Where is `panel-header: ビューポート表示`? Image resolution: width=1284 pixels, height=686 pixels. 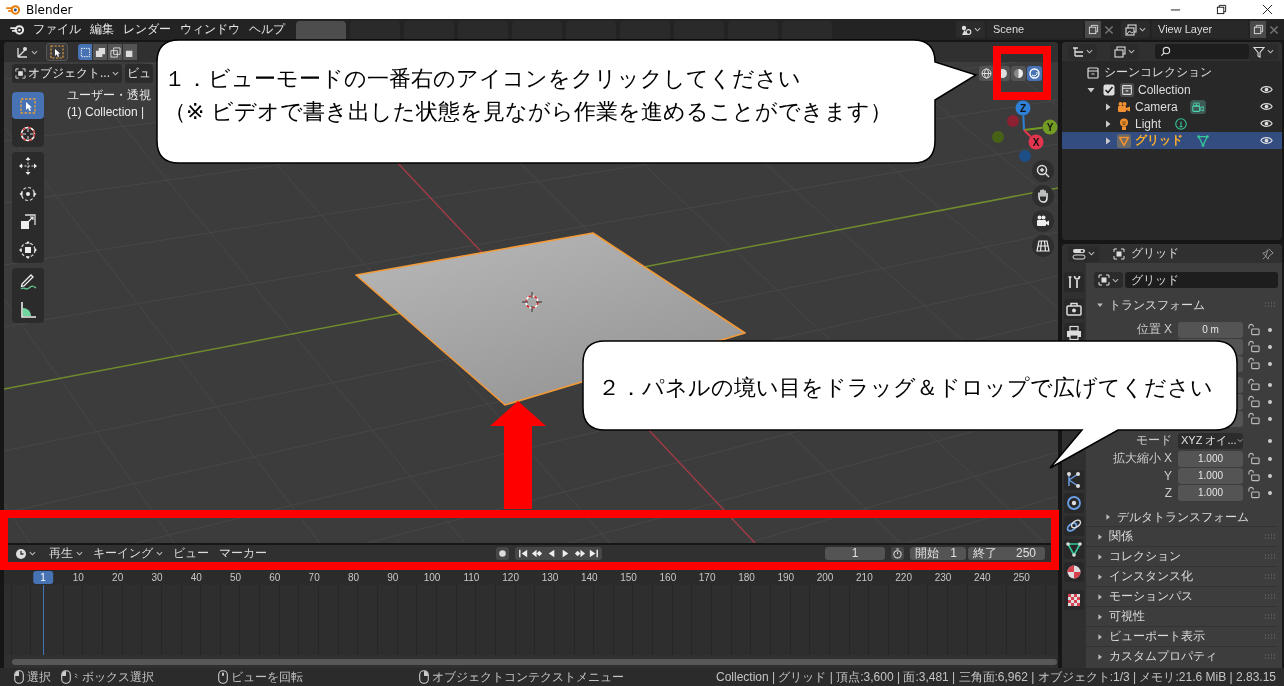 panel-header: ビューポート表示 is located at coordinates (1182, 636).